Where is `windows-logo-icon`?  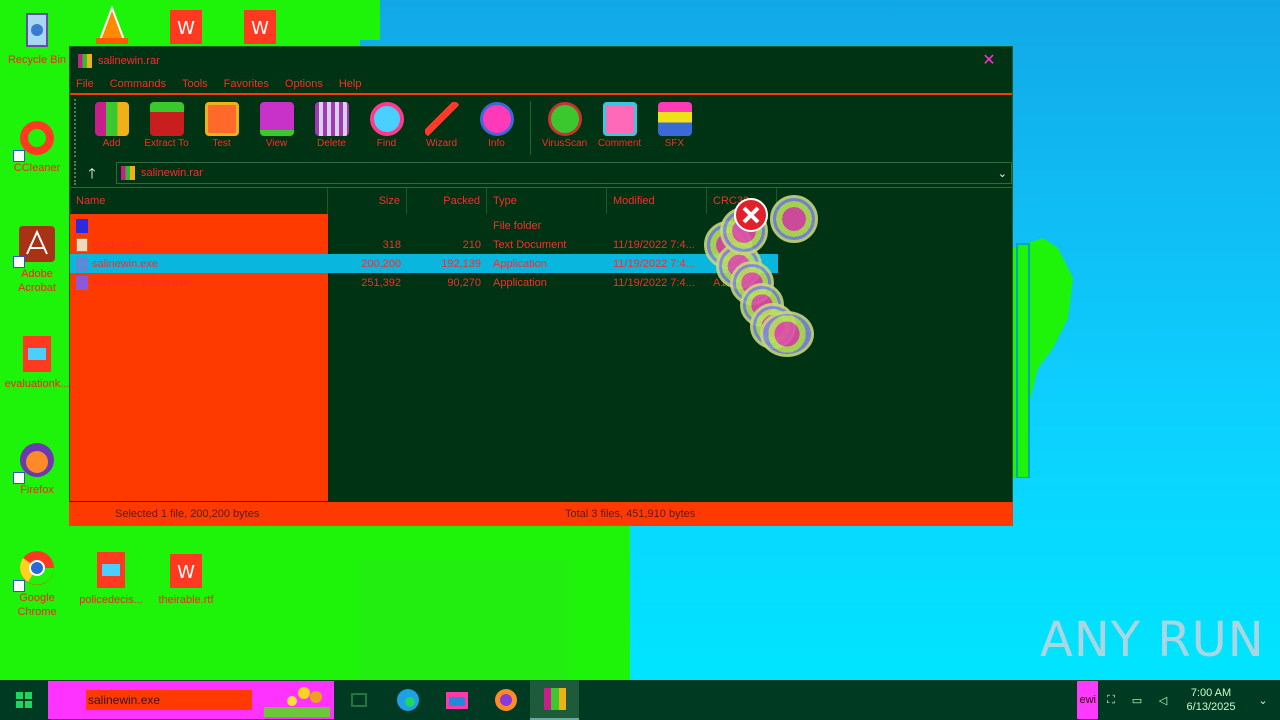 windows-logo-icon is located at coordinates (24, 700).